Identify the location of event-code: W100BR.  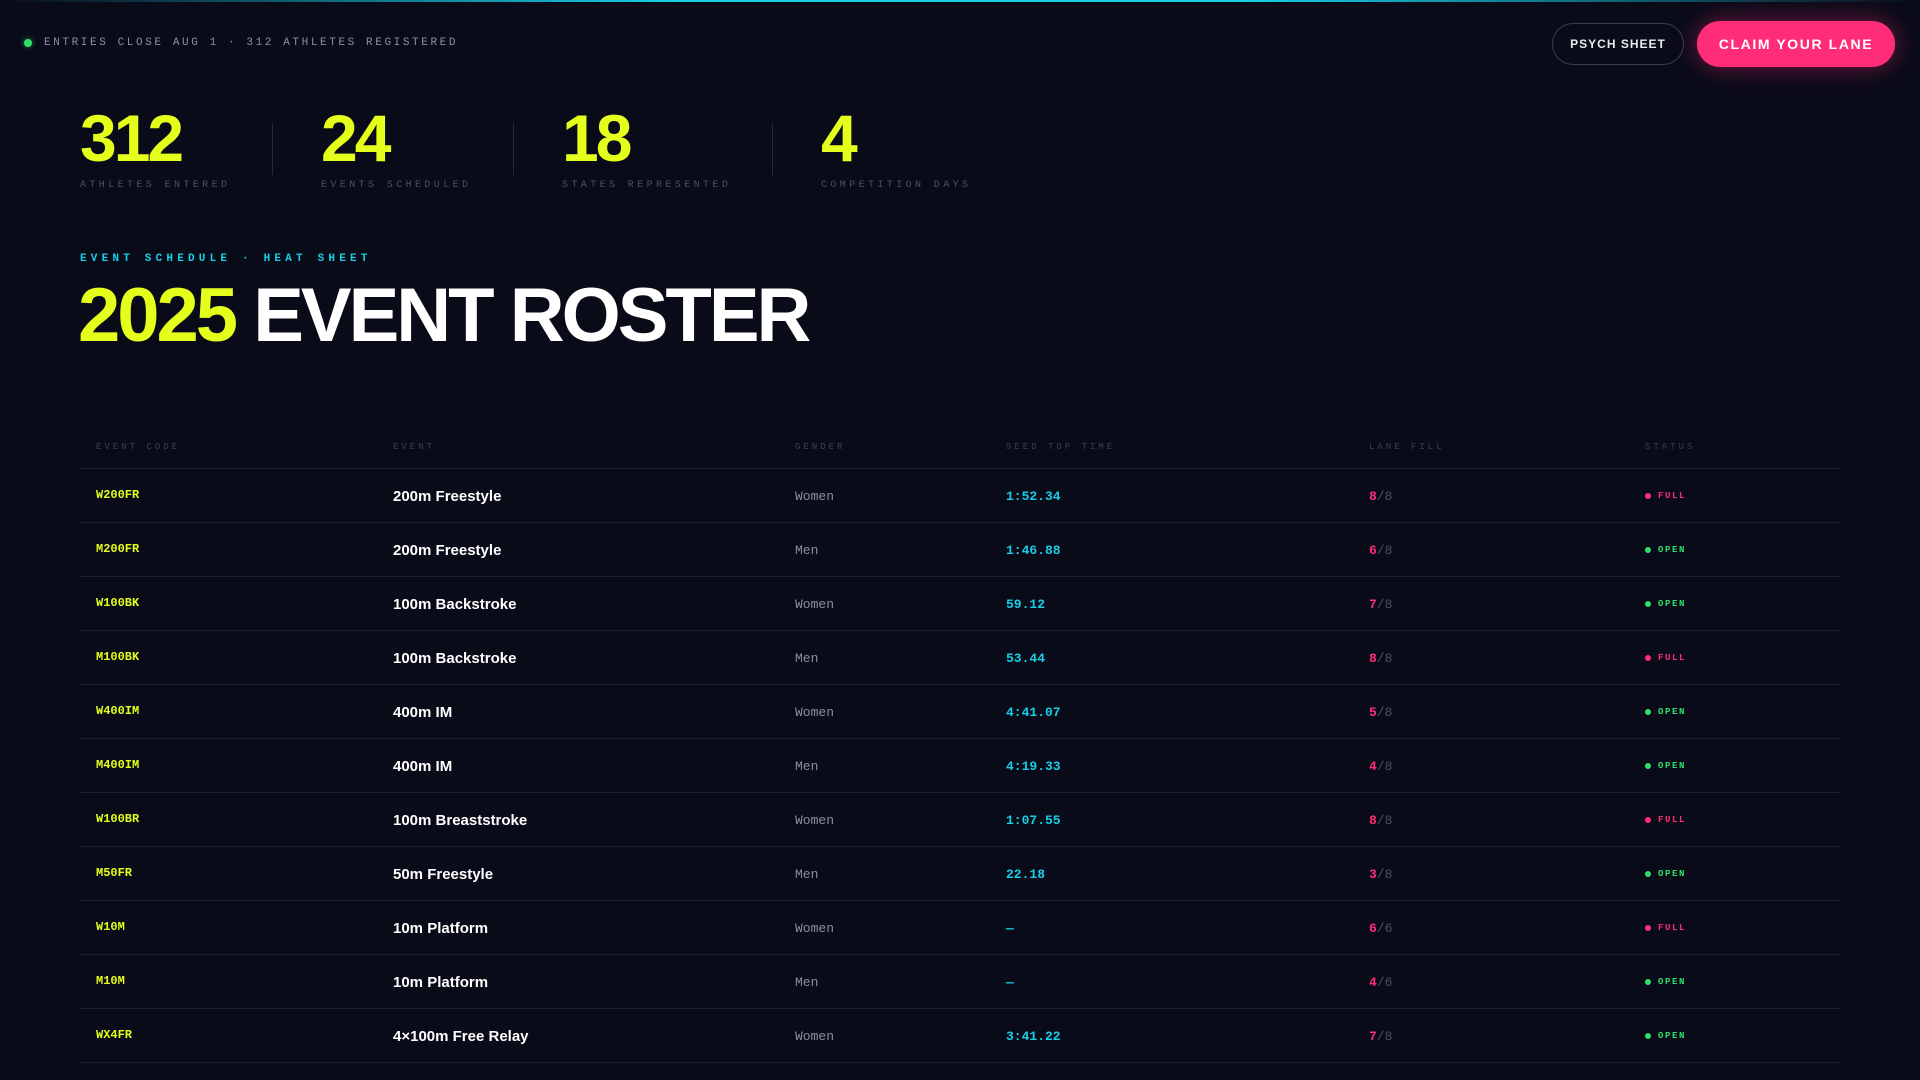
(118, 819).